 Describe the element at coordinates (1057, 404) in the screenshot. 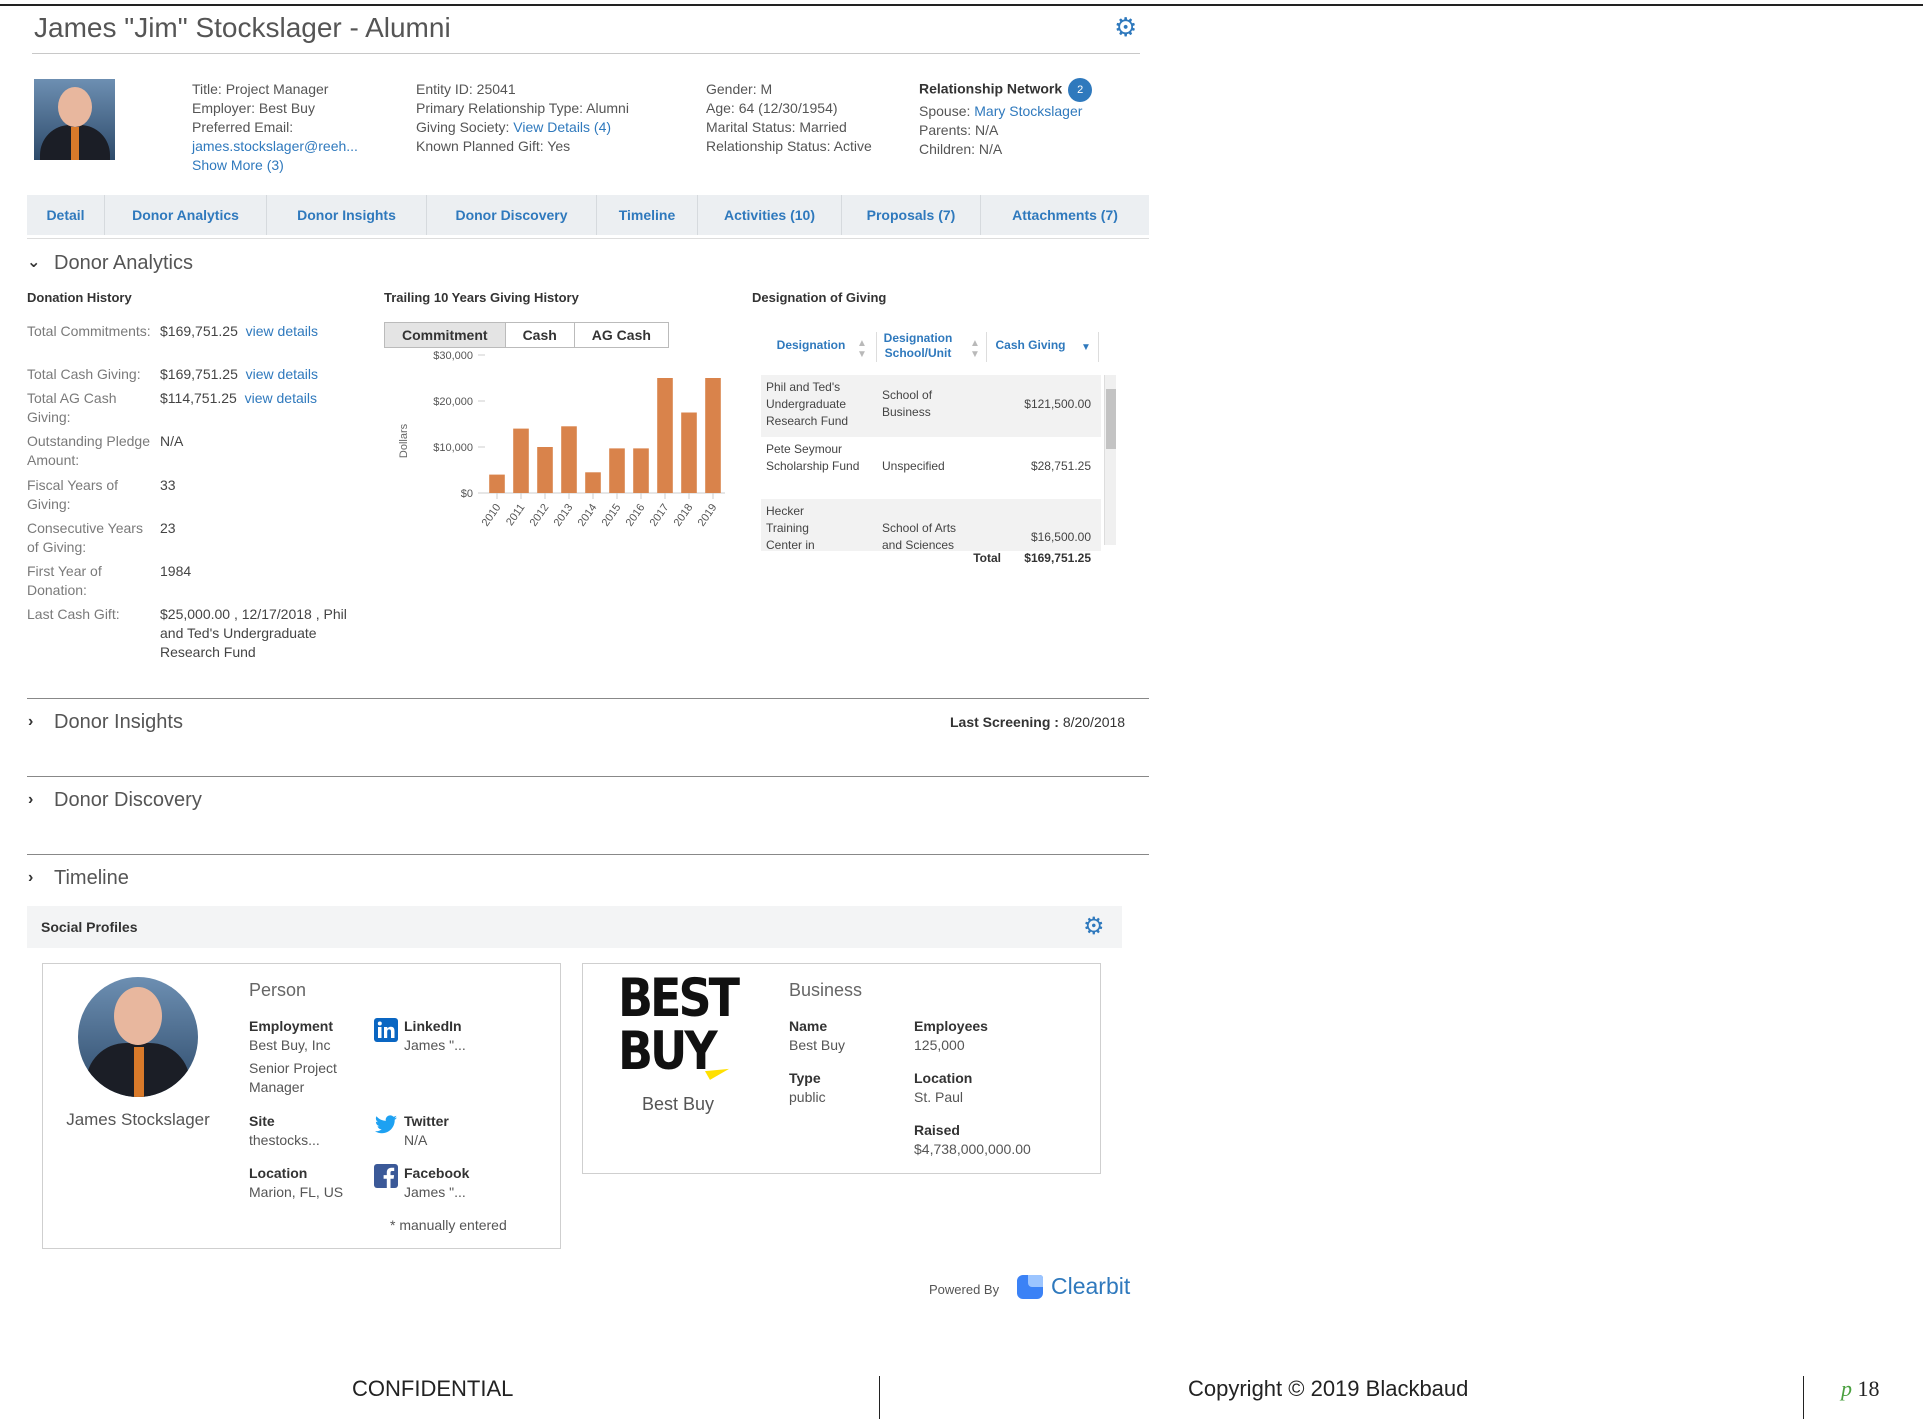

I see `cell-amount: $121,500.00` at that location.